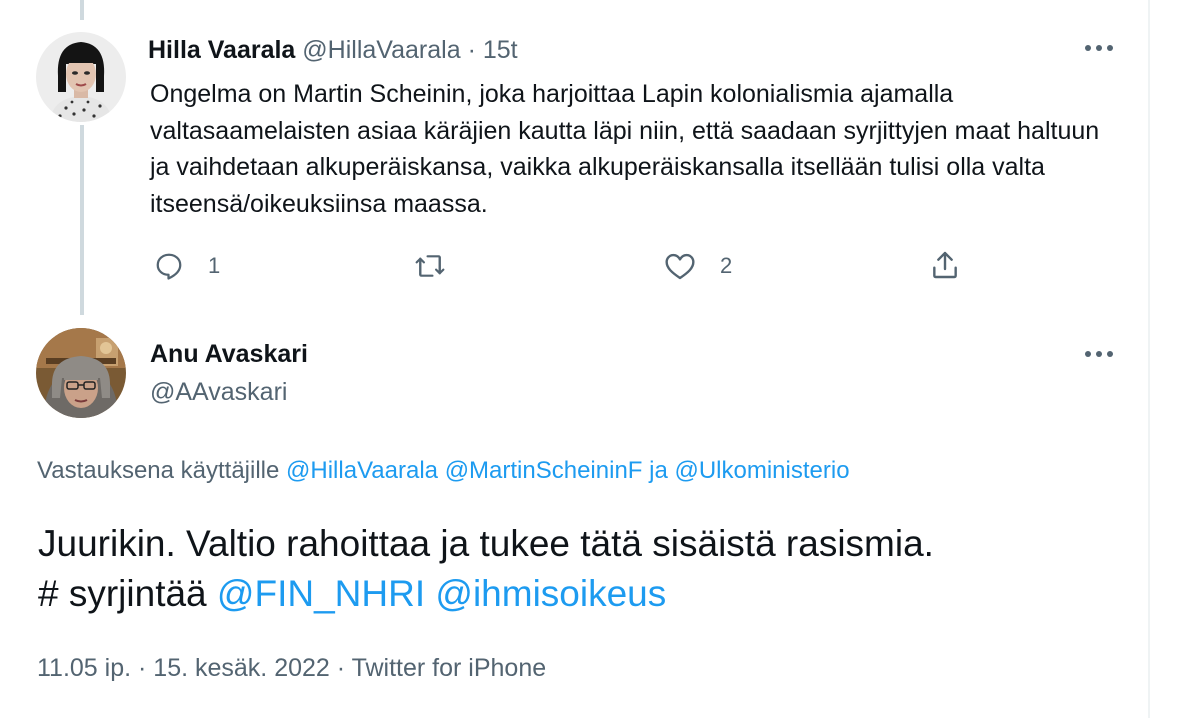 The width and height of the screenshot is (1200, 718). I want to click on reply-count: 1, so click(214, 265).